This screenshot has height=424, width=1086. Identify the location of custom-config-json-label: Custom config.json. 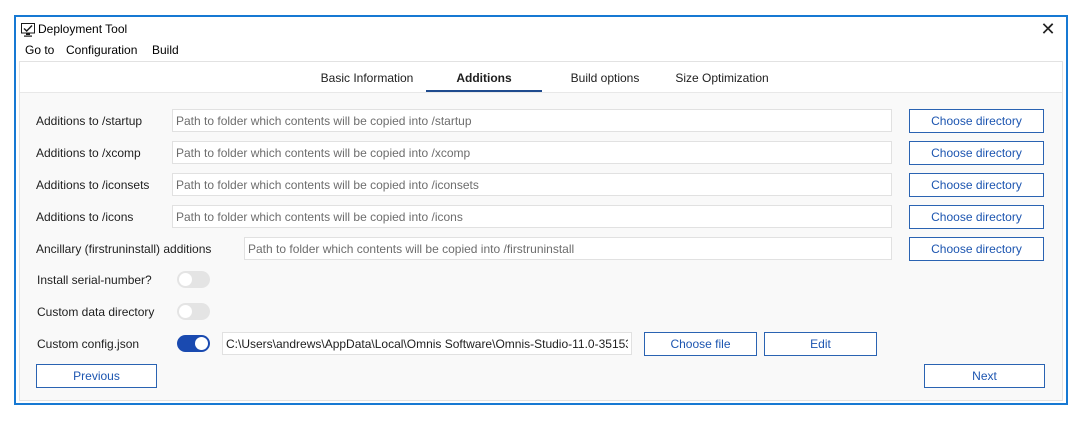
(88, 344).